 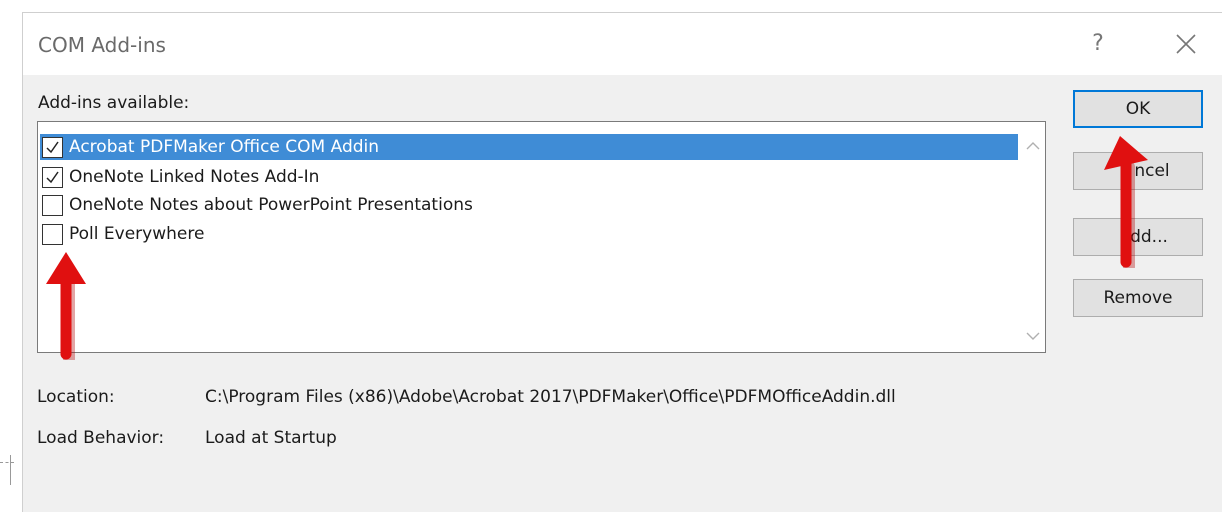 I want to click on close-icon, so click(x=1186, y=44).